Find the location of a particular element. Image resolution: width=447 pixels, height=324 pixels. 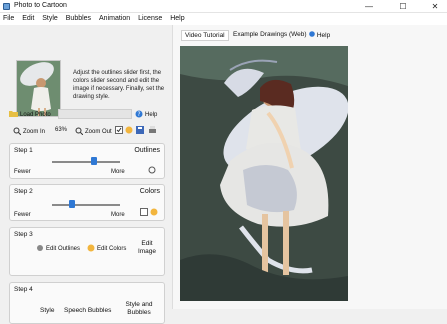

menu-license: License is located at coordinates (150, 17).